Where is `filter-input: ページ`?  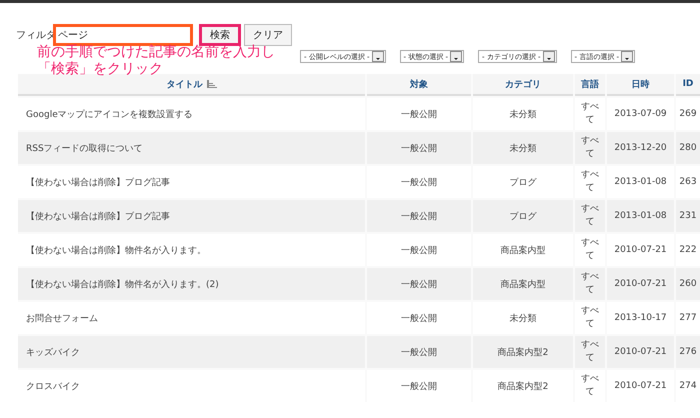 filter-input: ページ is located at coordinates (123, 35).